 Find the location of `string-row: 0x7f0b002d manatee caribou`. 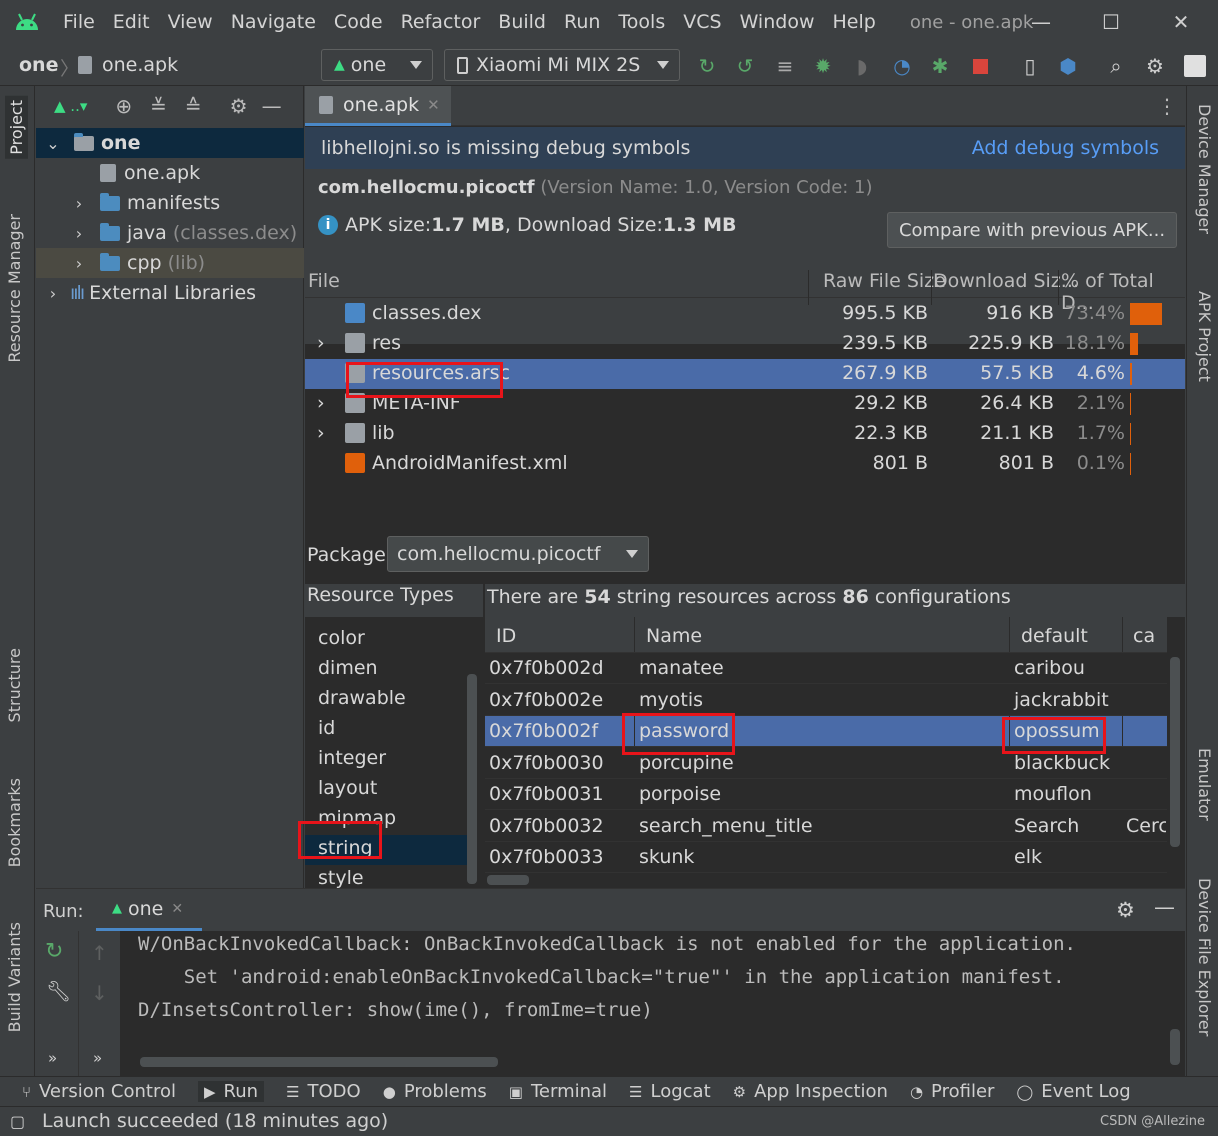

string-row: 0x7f0b002d manatee caribou is located at coordinates (826, 668).